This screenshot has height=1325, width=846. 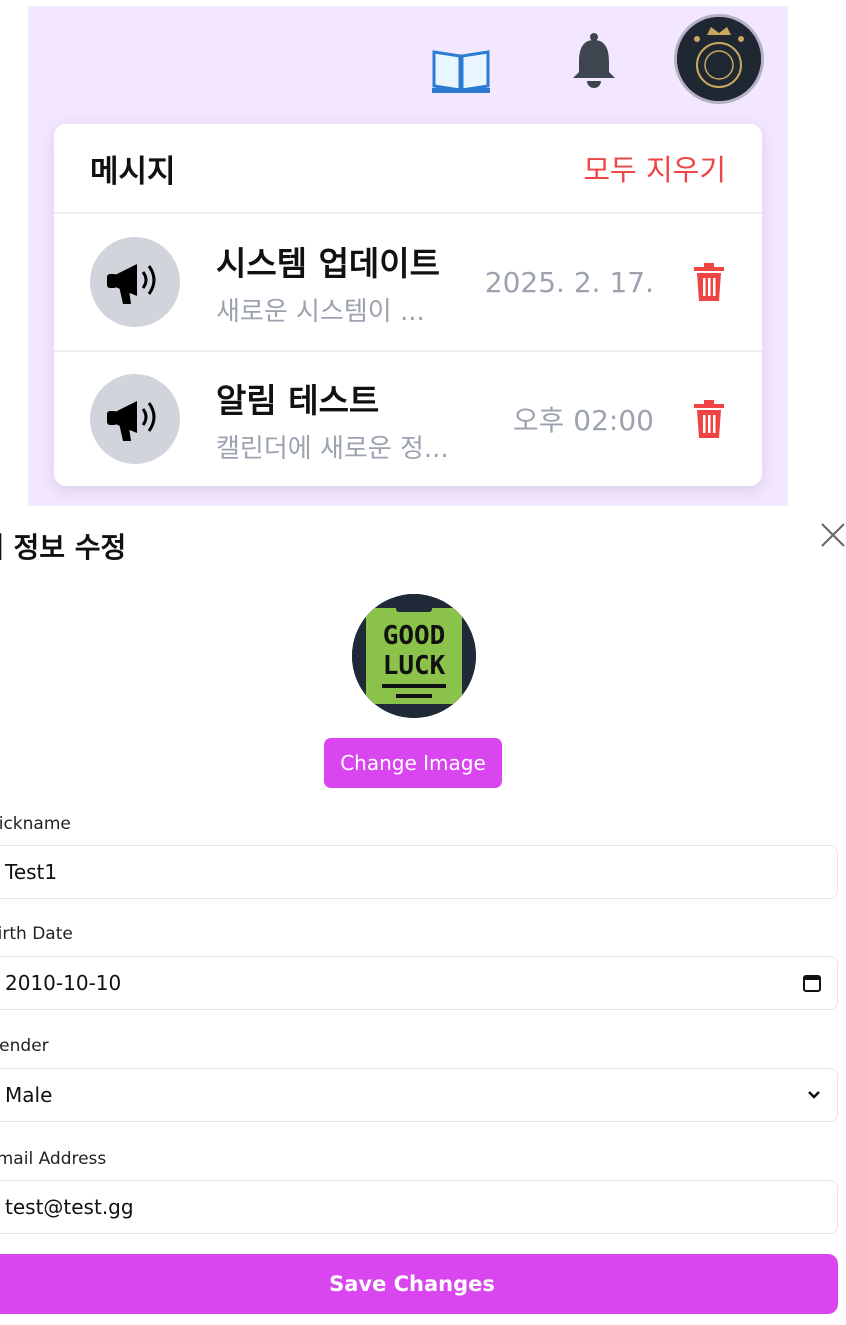 What do you see at coordinates (583, 420) in the screenshot?
I see `message-time: 오후 02:00` at bounding box center [583, 420].